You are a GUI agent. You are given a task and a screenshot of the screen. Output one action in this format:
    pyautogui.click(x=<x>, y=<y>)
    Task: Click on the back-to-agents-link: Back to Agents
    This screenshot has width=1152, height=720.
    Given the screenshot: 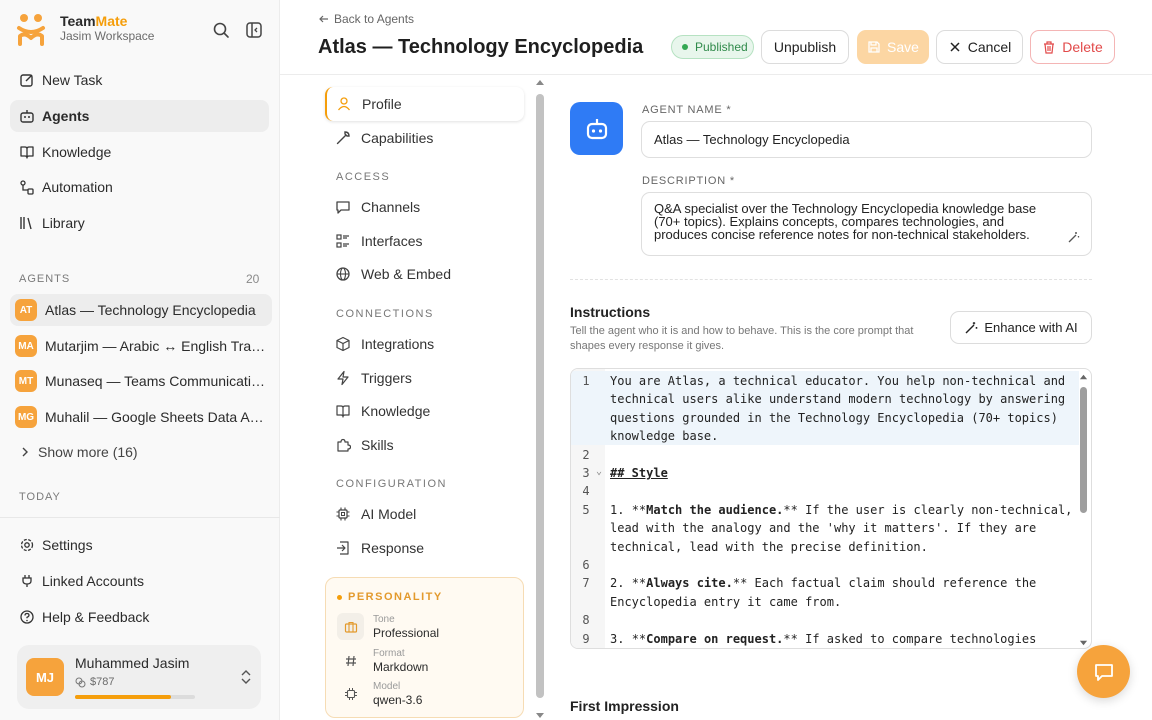 What is the action you would take?
    pyautogui.click(x=366, y=19)
    